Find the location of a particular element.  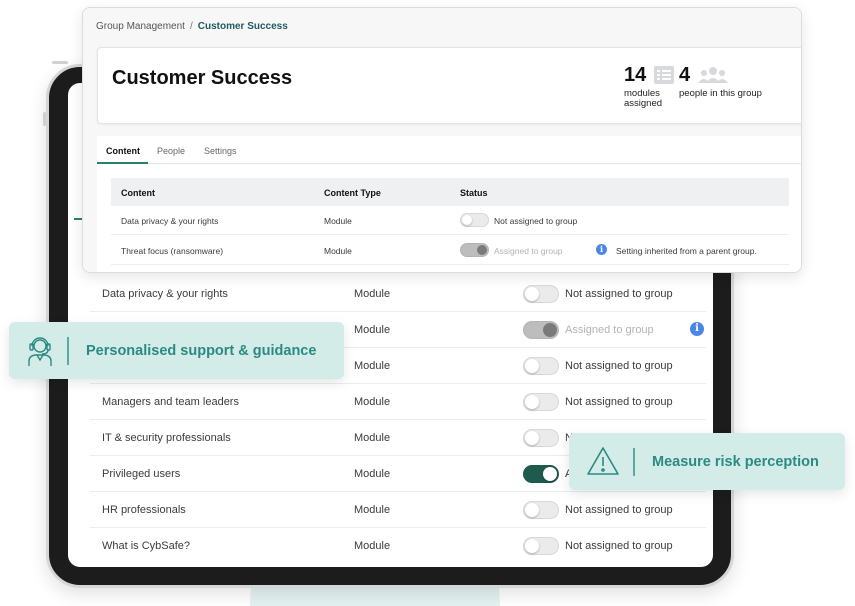

content-name: IT & security professionals is located at coordinates (166, 438).